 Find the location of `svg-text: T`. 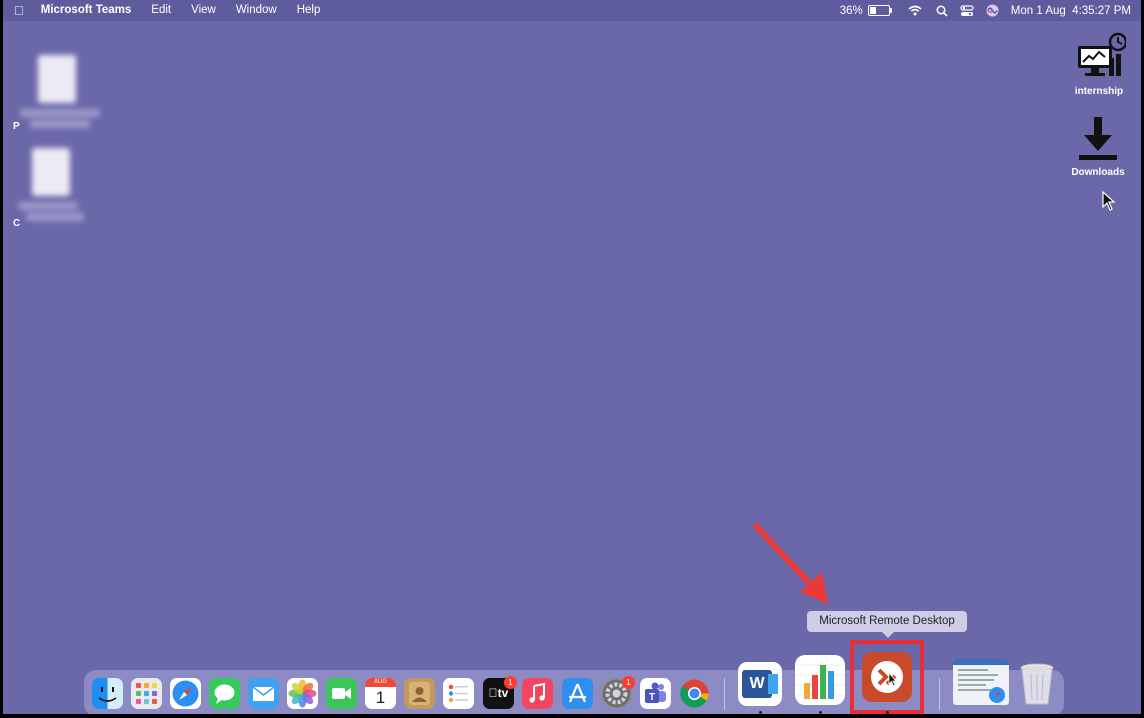

svg-text: T is located at coordinates (652, 697).